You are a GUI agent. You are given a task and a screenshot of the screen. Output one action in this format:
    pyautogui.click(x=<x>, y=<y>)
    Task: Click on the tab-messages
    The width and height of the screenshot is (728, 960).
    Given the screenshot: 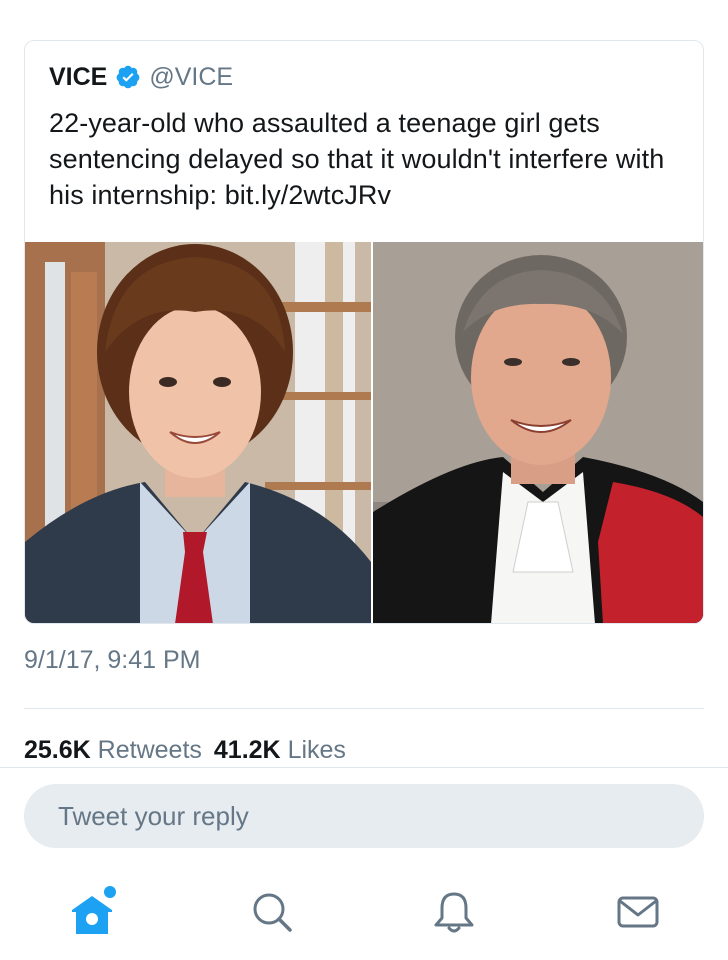 What is the action you would take?
    pyautogui.click(x=638, y=912)
    